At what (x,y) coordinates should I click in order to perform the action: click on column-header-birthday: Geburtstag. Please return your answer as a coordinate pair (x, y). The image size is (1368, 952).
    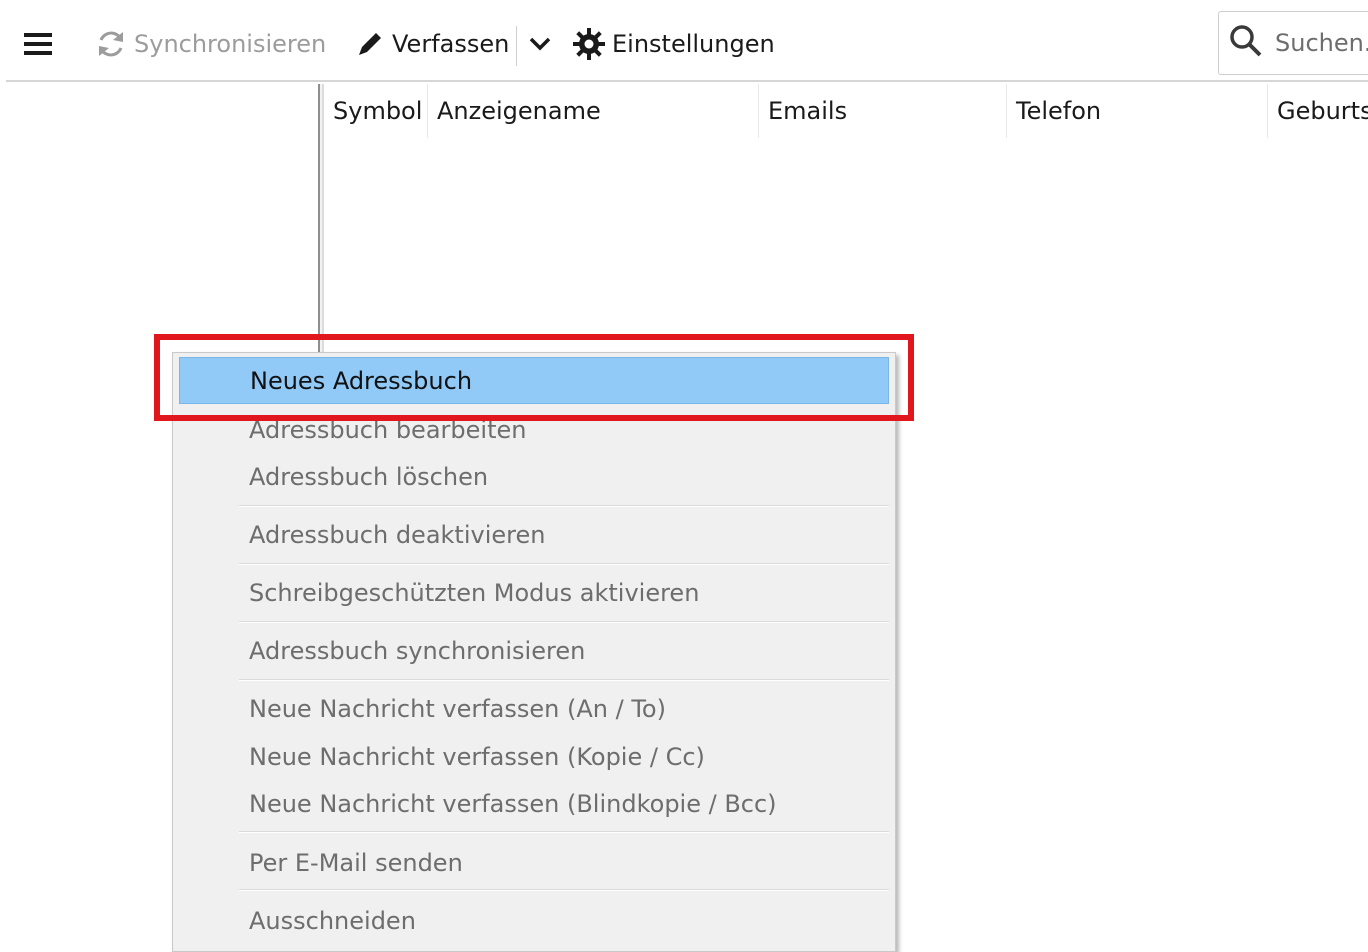
    Looking at the image, I should click on (1318, 111).